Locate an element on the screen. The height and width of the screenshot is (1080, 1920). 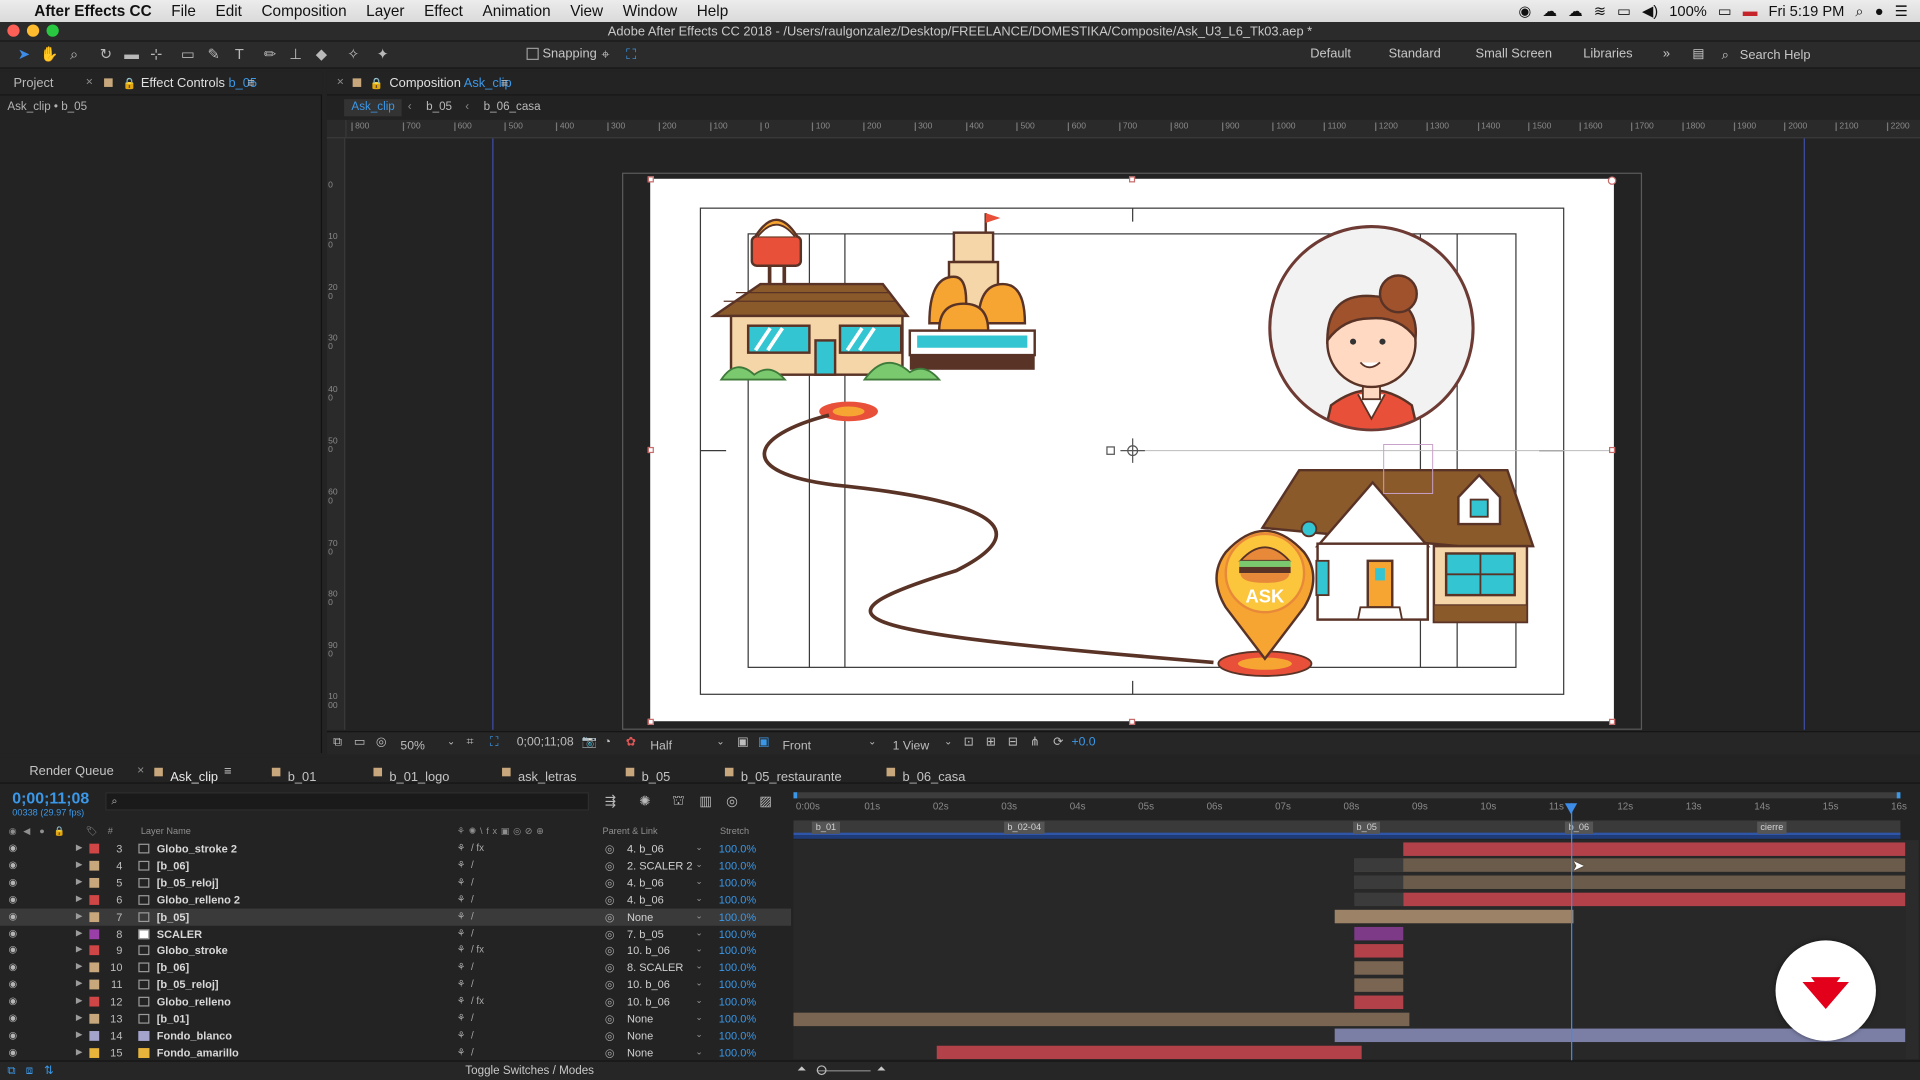
comp-lock-icon: 🔒 is located at coordinates (377, 83).